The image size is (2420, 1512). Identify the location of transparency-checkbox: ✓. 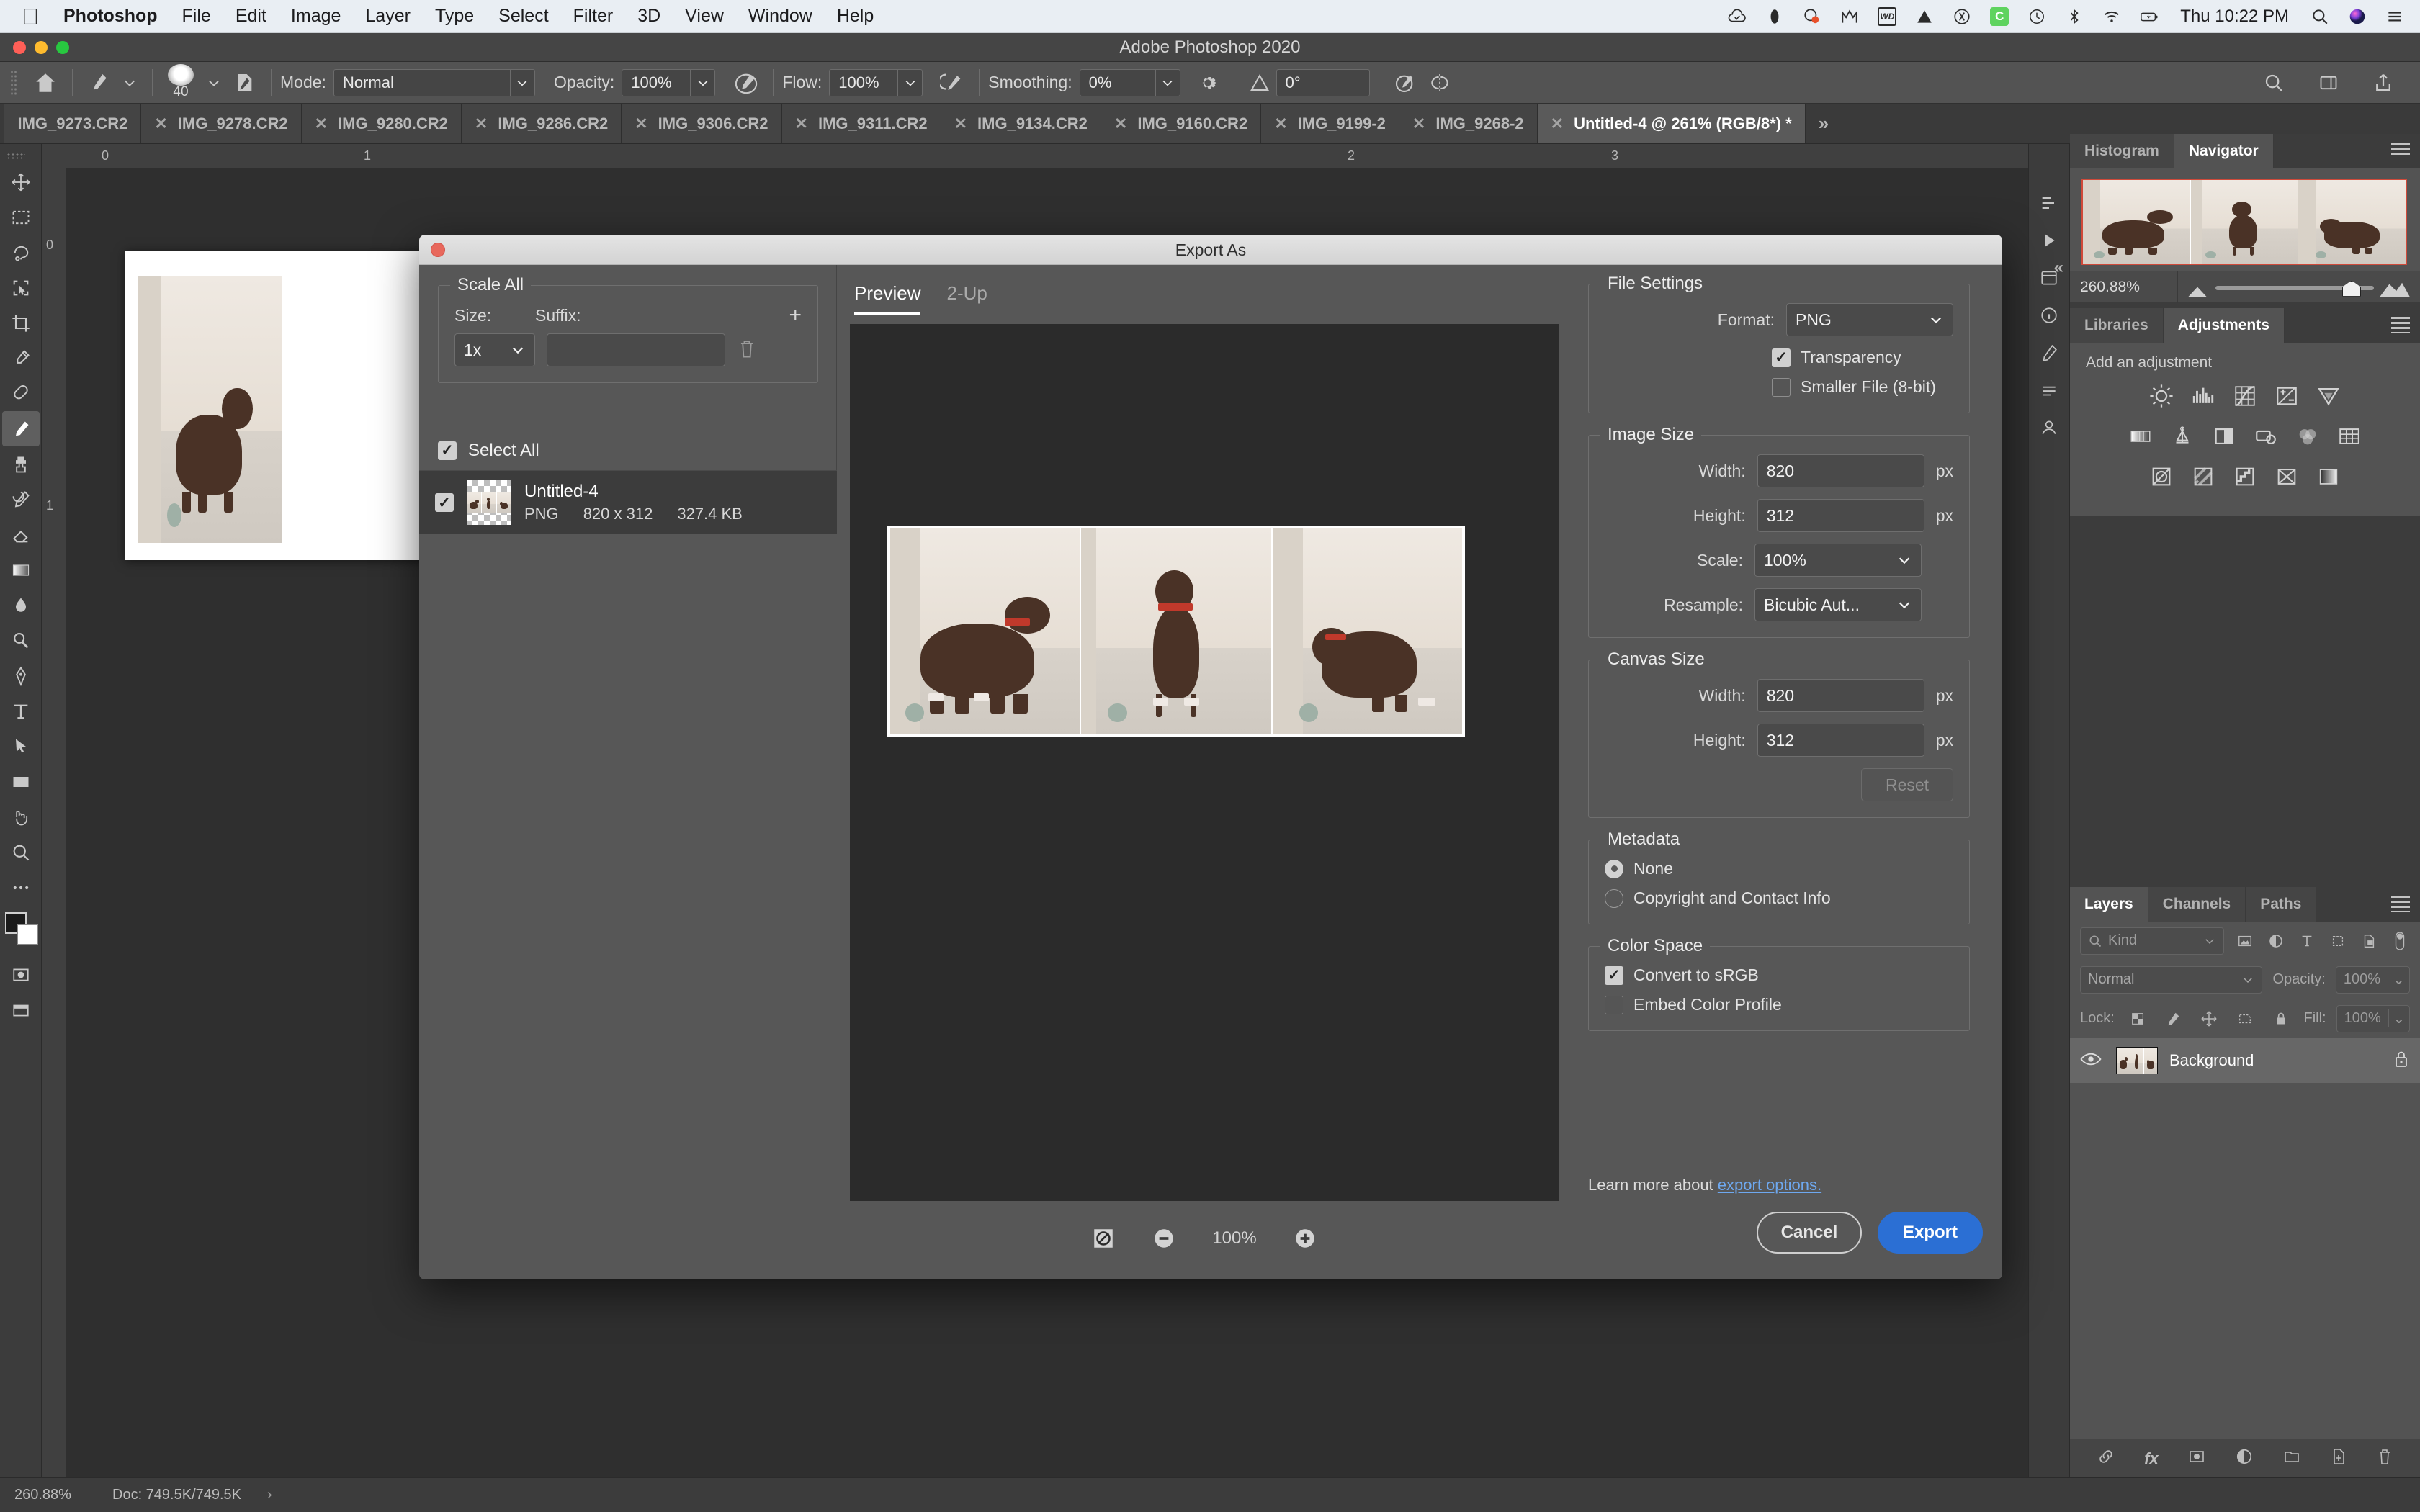
(1782, 357).